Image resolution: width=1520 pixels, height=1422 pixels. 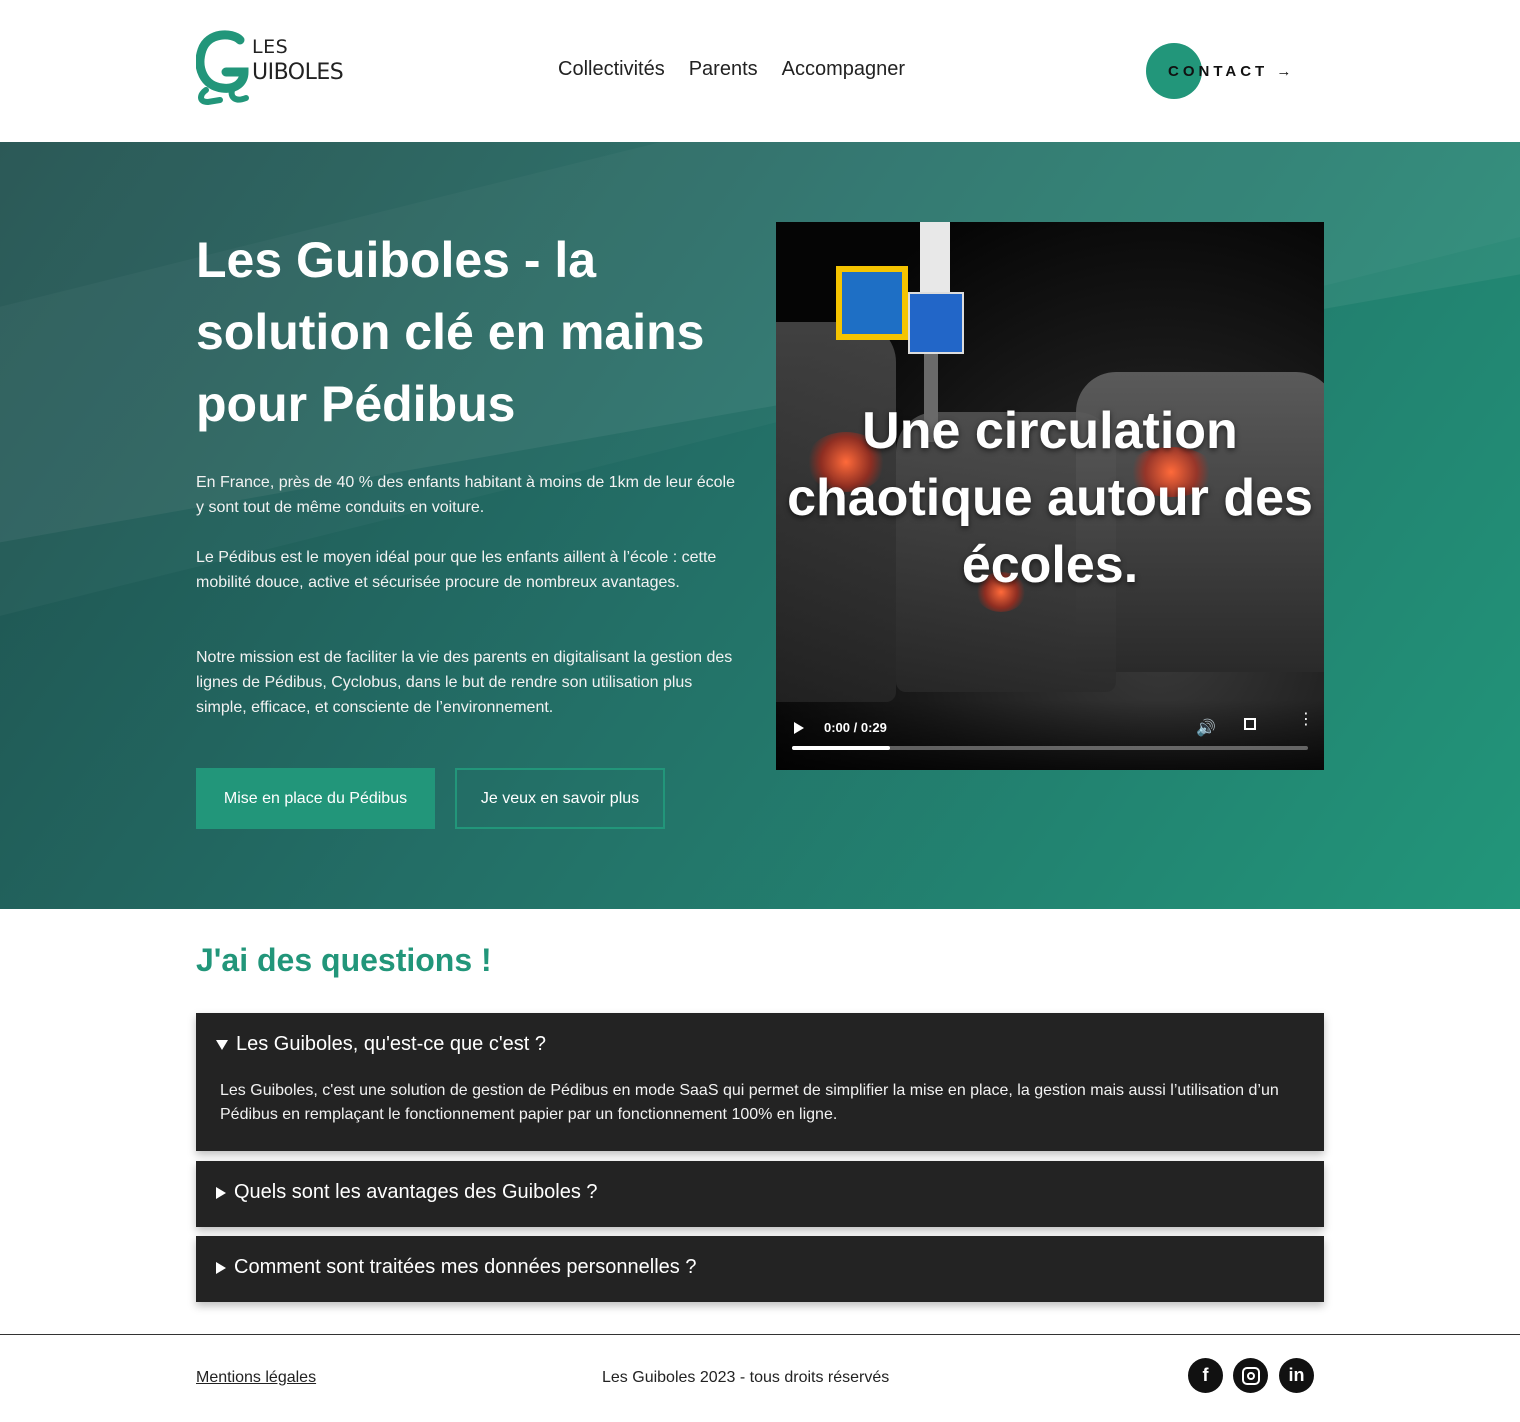 What do you see at coordinates (723, 69) in the screenshot?
I see `nav-item-parents: Parents` at bounding box center [723, 69].